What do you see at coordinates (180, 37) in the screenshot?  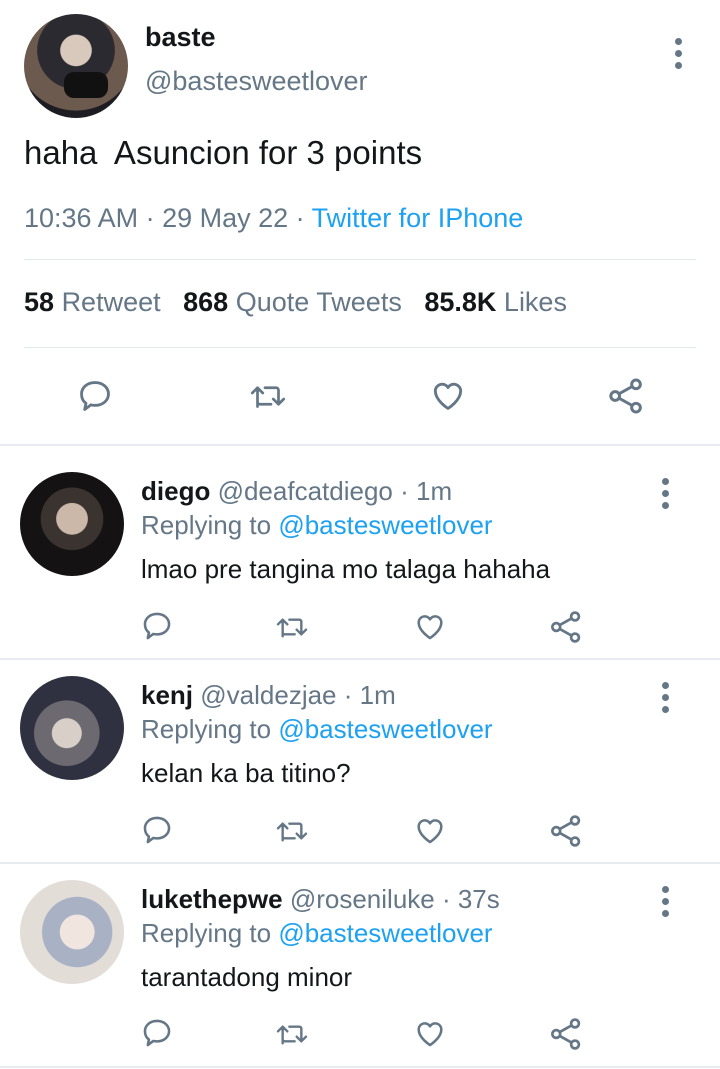 I see `author-name: baste` at bounding box center [180, 37].